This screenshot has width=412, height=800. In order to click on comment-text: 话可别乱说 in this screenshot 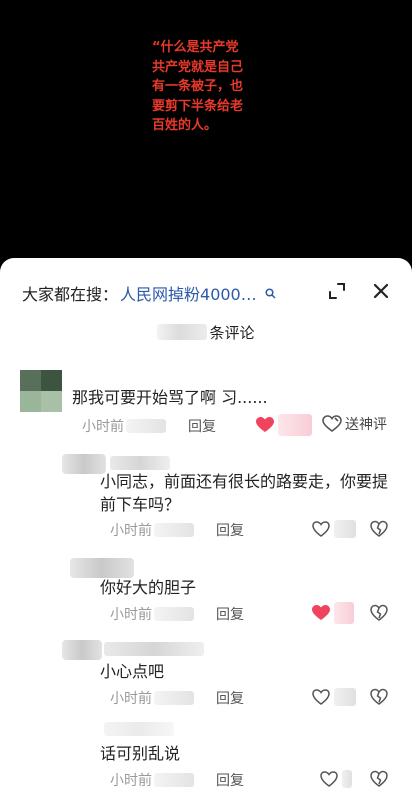, I will do `click(140, 753)`.